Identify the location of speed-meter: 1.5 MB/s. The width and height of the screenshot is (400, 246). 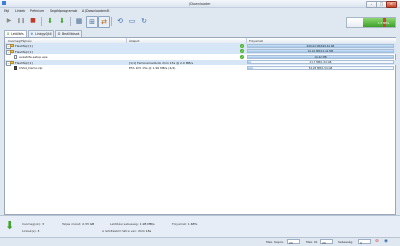
(371, 22).